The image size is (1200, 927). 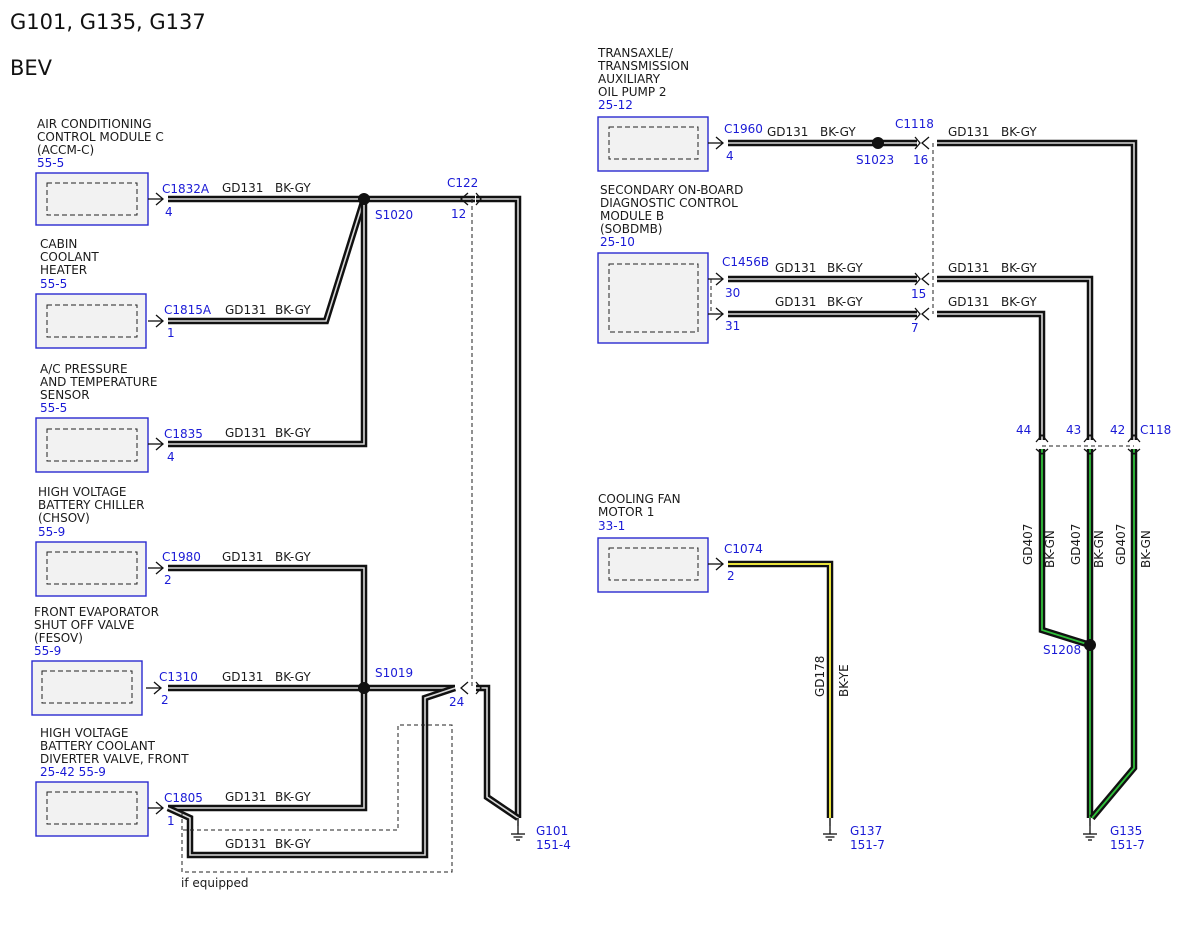 What do you see at coordinates (458, 214) in the screenshot?
I see `svg-text: 12` at bounding box center [458, 214].